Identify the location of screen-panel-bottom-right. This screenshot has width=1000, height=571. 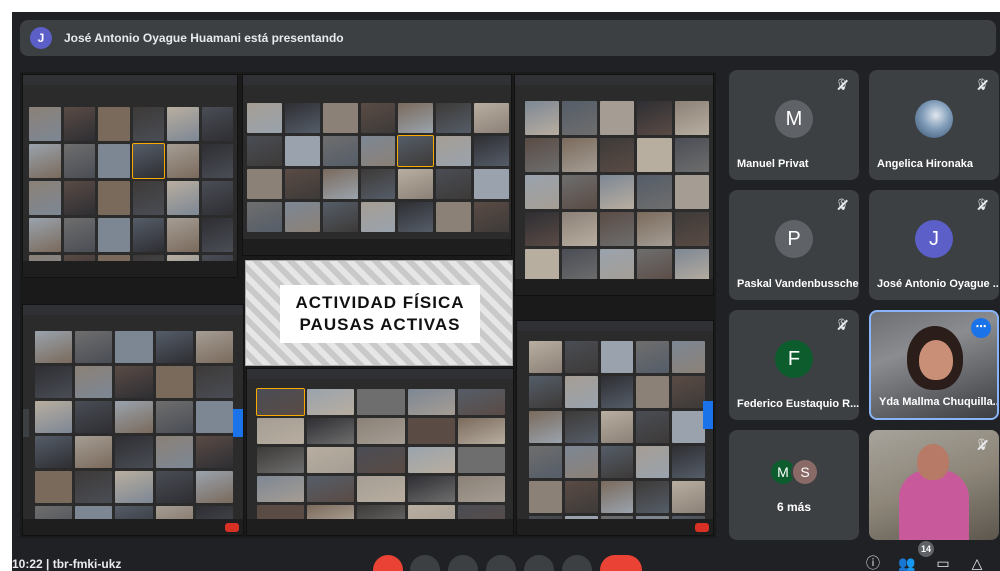
(615, 428).